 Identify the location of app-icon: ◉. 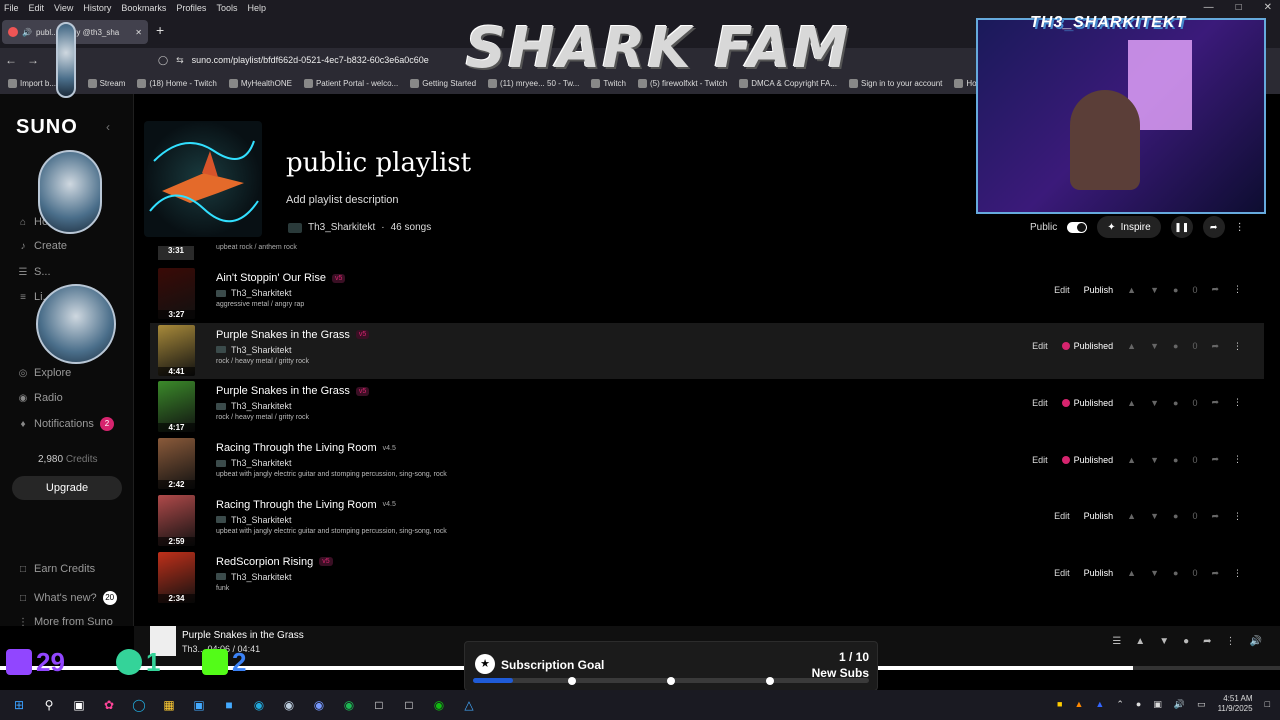
(259, 705).